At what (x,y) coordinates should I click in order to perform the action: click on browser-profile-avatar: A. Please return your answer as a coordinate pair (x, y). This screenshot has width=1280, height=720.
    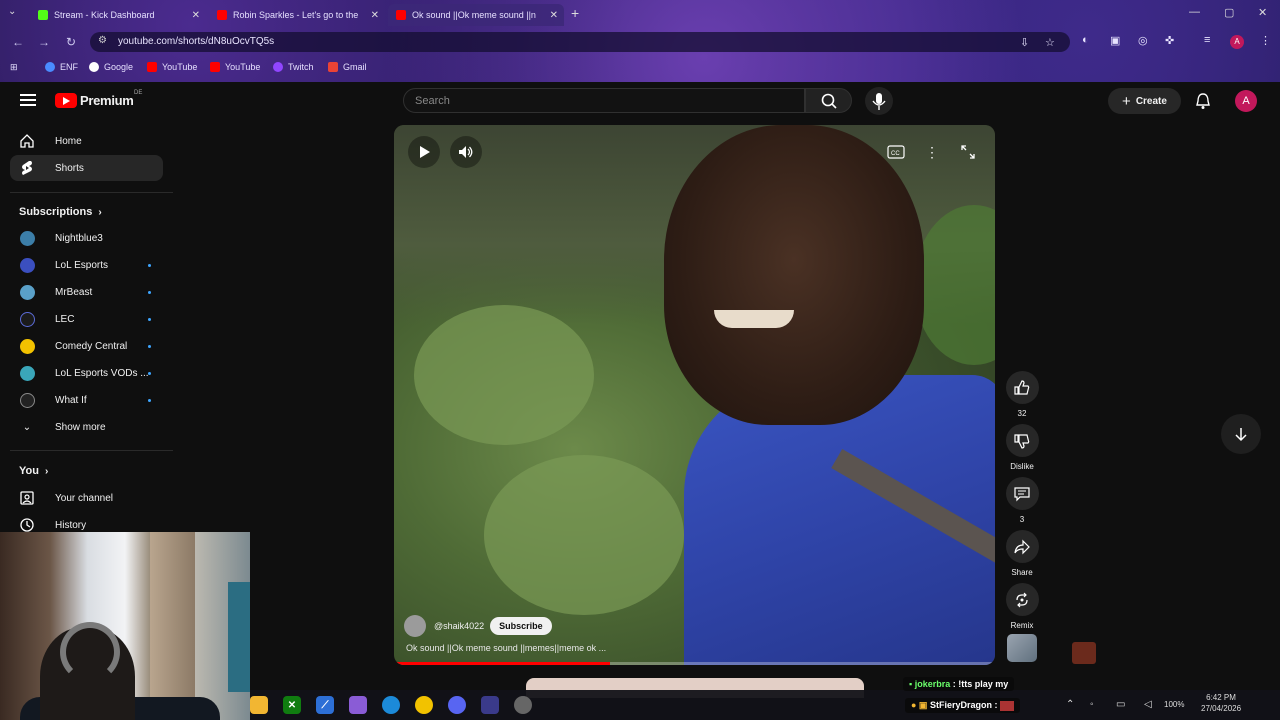
    Looking at the image, I should click on (1237, 42).